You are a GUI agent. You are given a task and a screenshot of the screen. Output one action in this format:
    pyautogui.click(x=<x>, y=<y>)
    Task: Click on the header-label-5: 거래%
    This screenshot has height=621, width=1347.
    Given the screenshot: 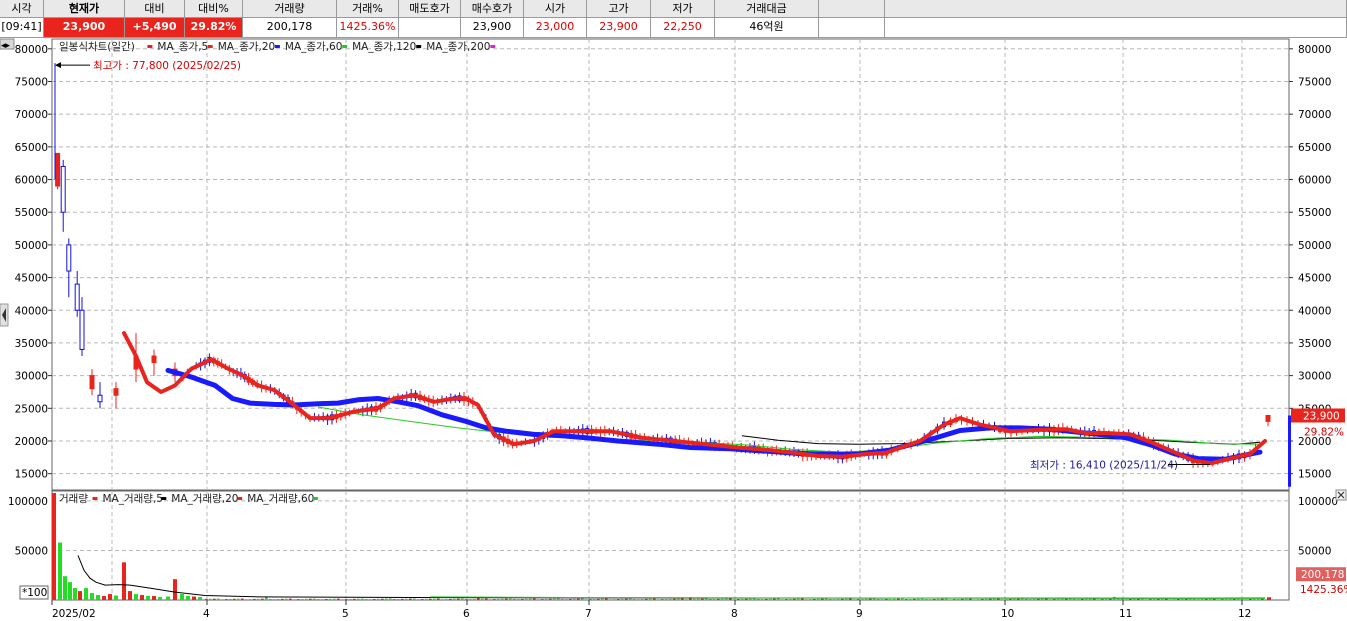 What is the action you would take?
    pyautogui.click(x=368, y=9)
    